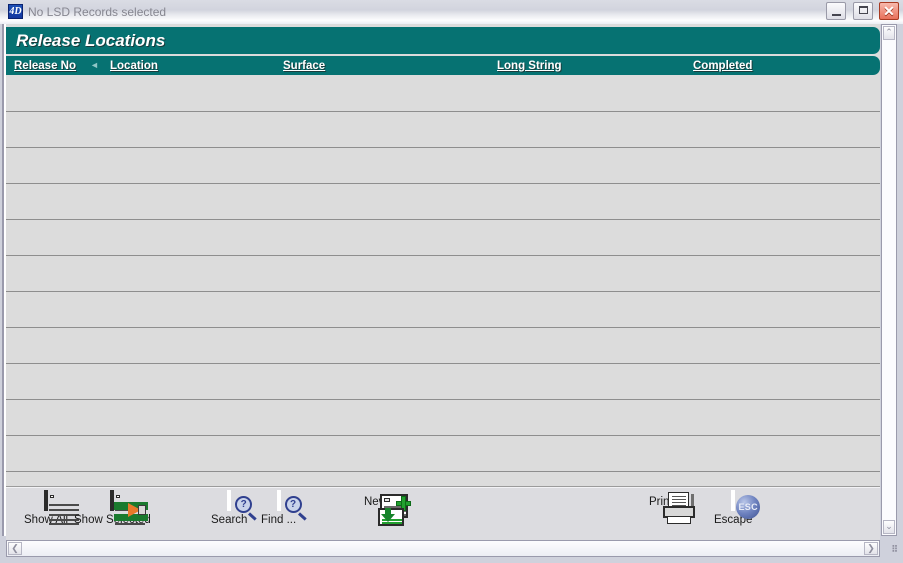 The height and width of the screenshot is (563, 903). I want to click on column-header-long-string: Long String, so click(529, 66).